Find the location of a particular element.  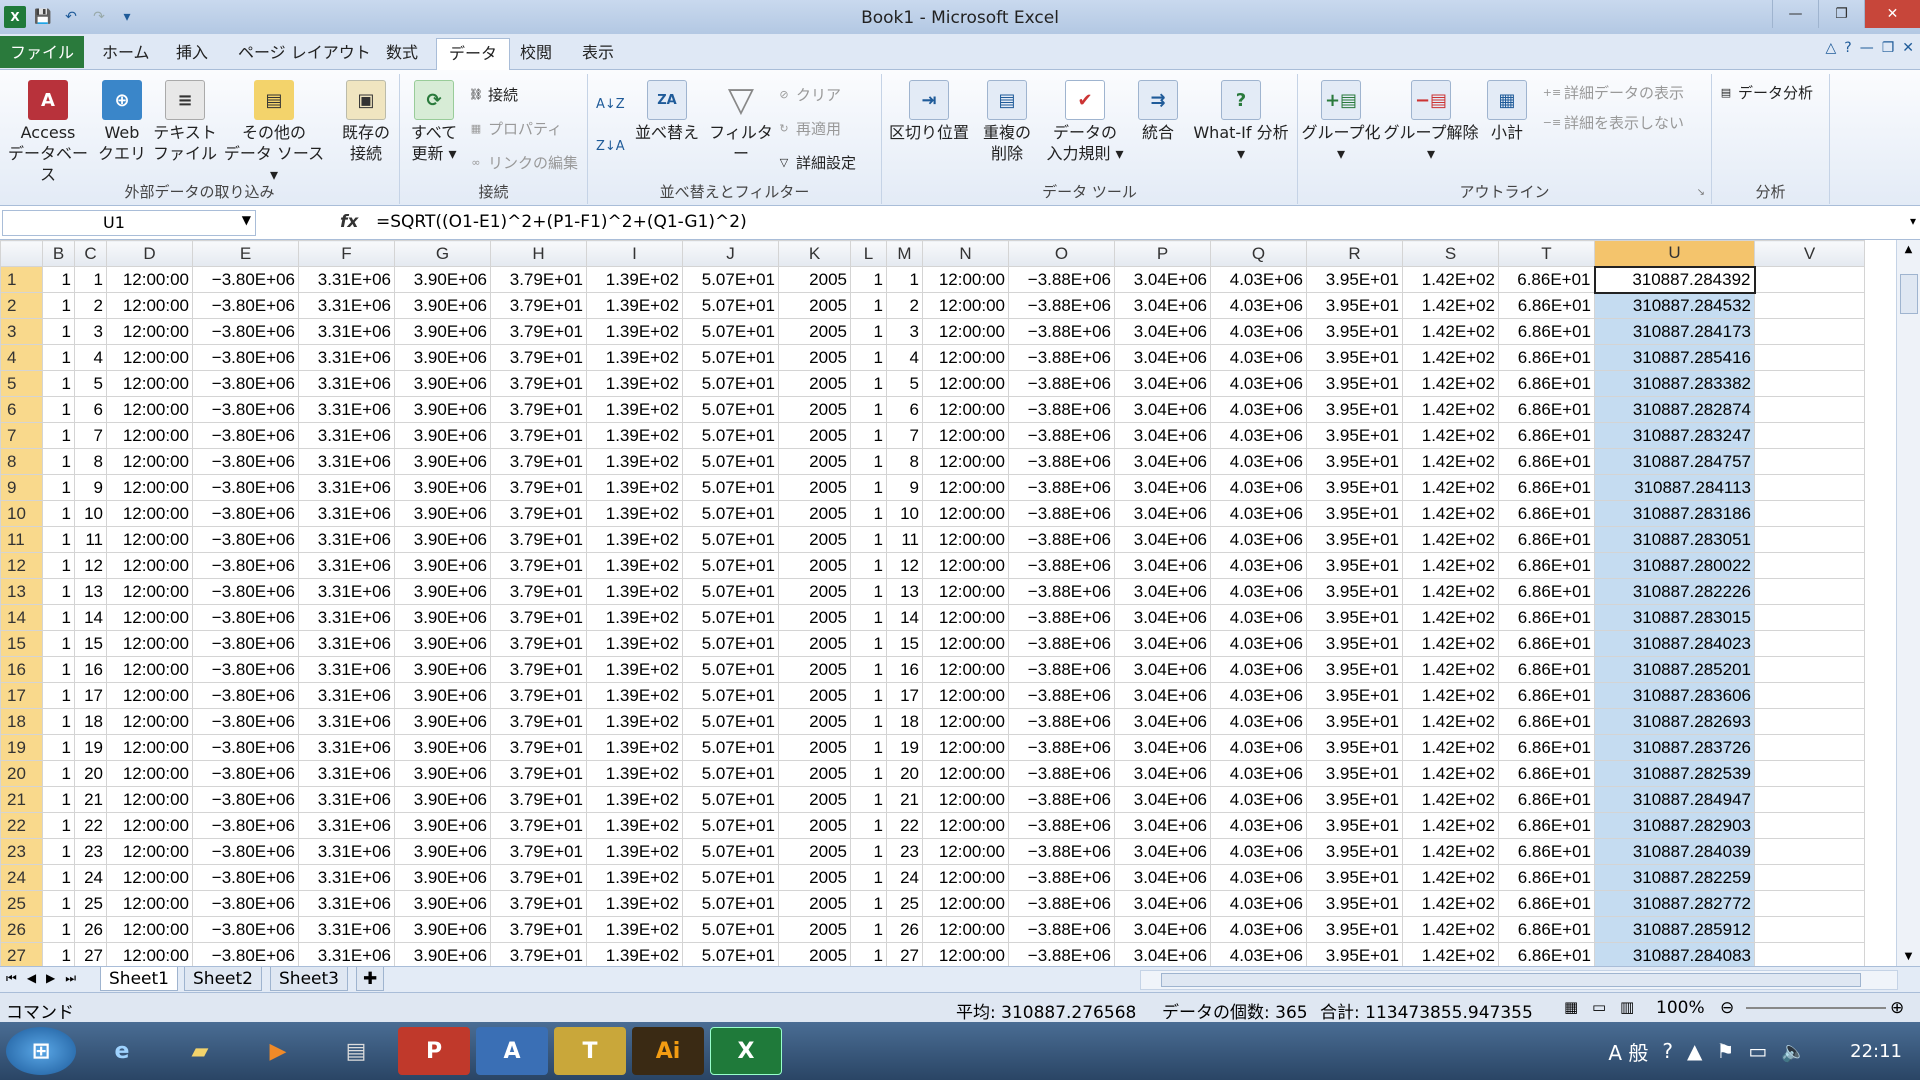

cell: 23 is located at coordinates (904, 851).